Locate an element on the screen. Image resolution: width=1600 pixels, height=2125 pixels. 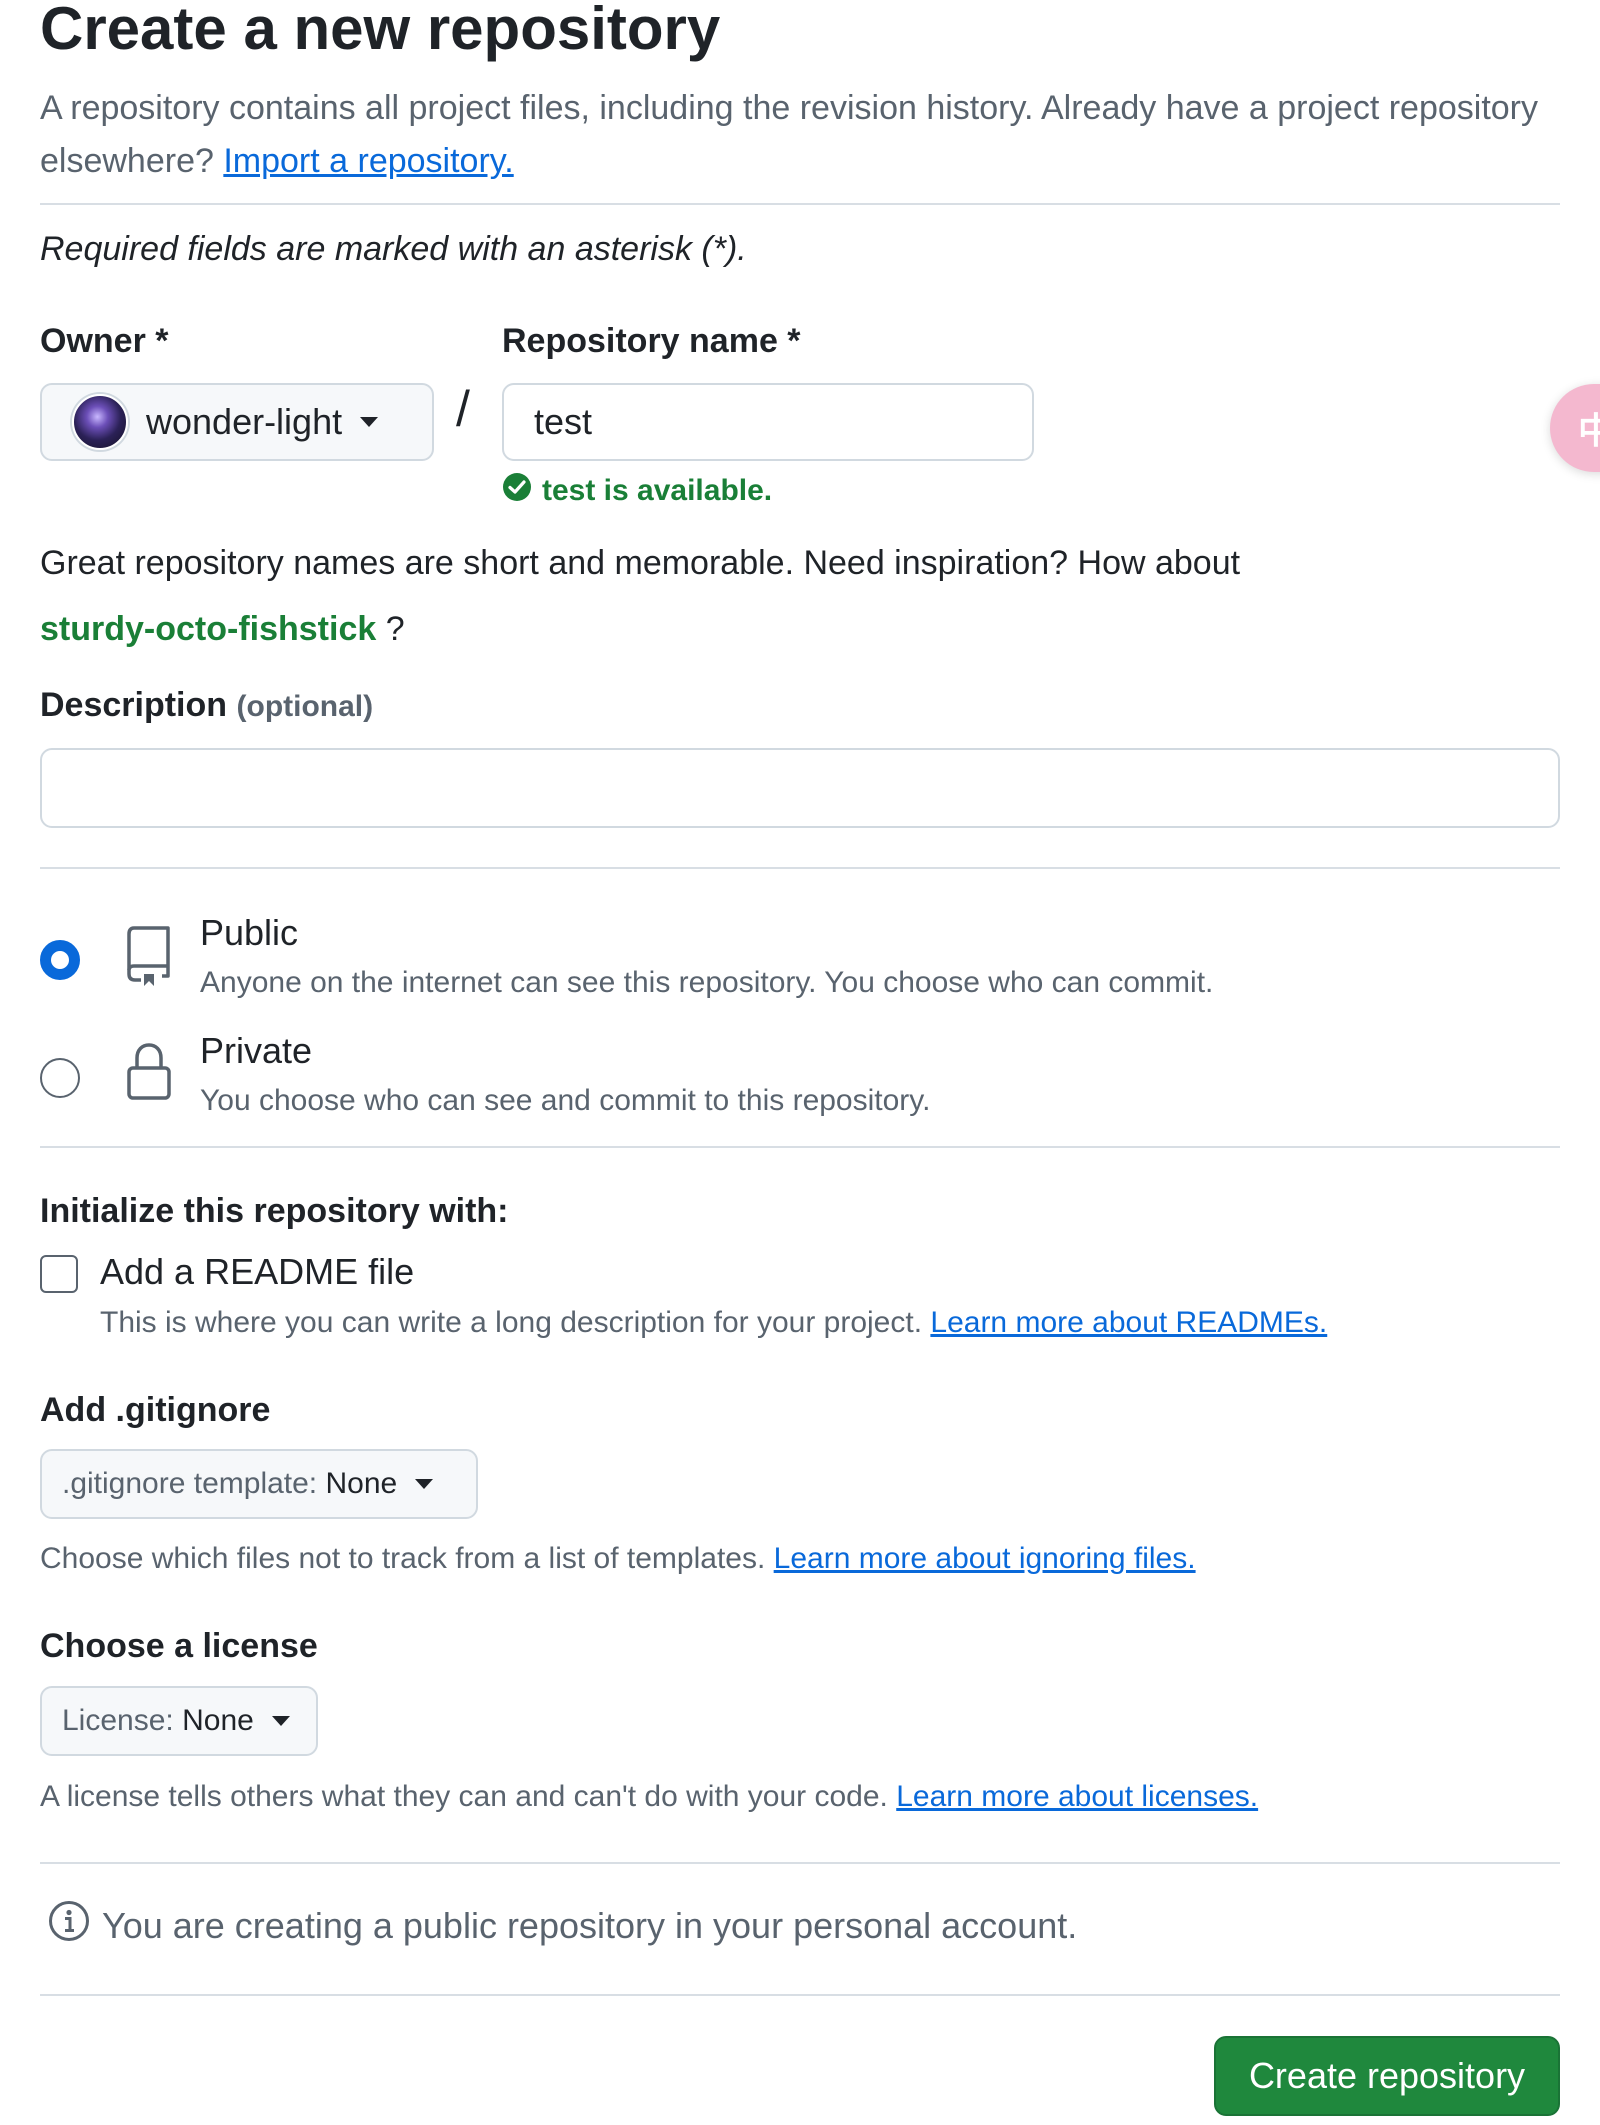
repo-icon is located at coordinates (149, 958).